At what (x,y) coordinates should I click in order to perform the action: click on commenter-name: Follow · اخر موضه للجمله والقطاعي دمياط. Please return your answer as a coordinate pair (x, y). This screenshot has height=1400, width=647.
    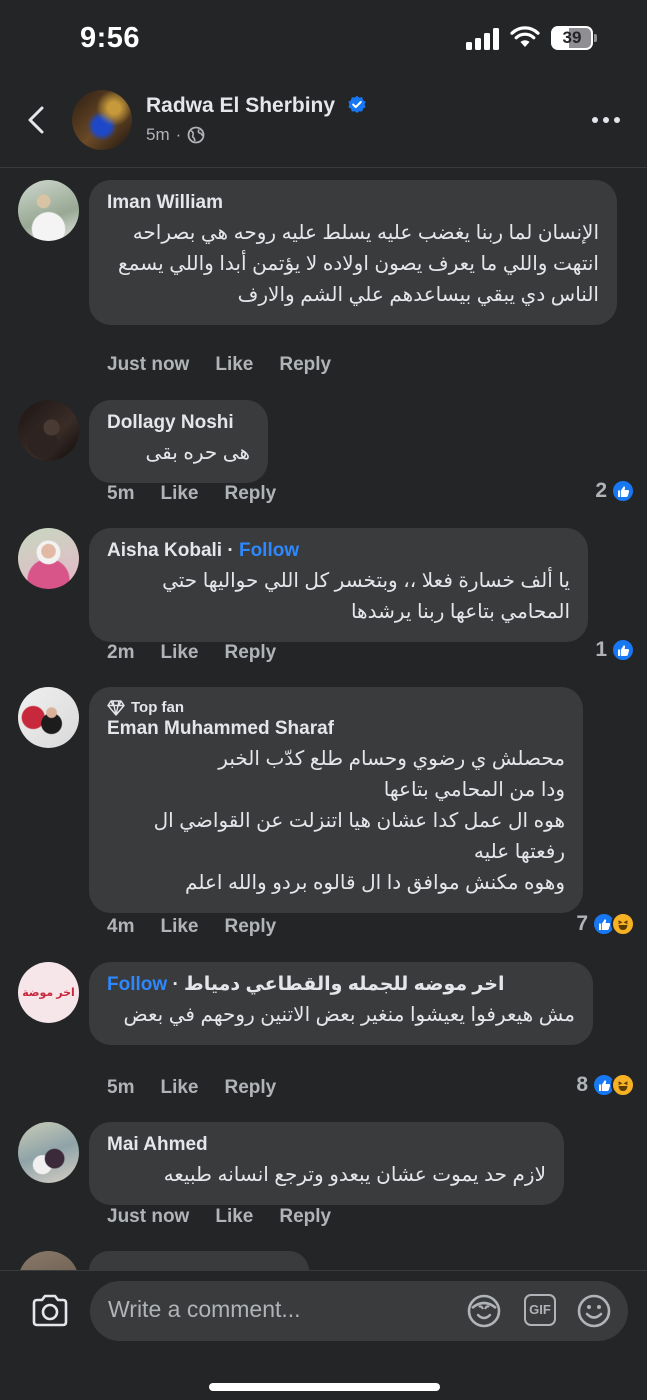
    Looking at the image, I should click on (306, 984).